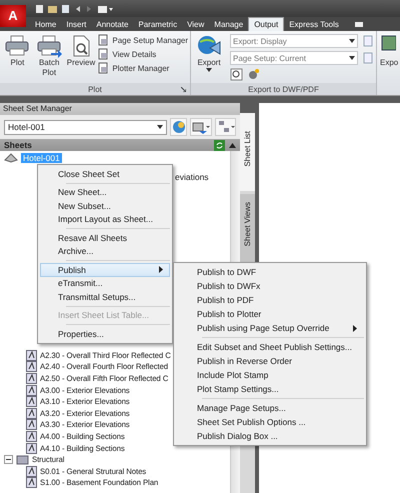 This screenshot has width=400, height=493. Describe the element at coordinates (95, 89) in the screenshot. I see `panel-title: Plot` at that location.